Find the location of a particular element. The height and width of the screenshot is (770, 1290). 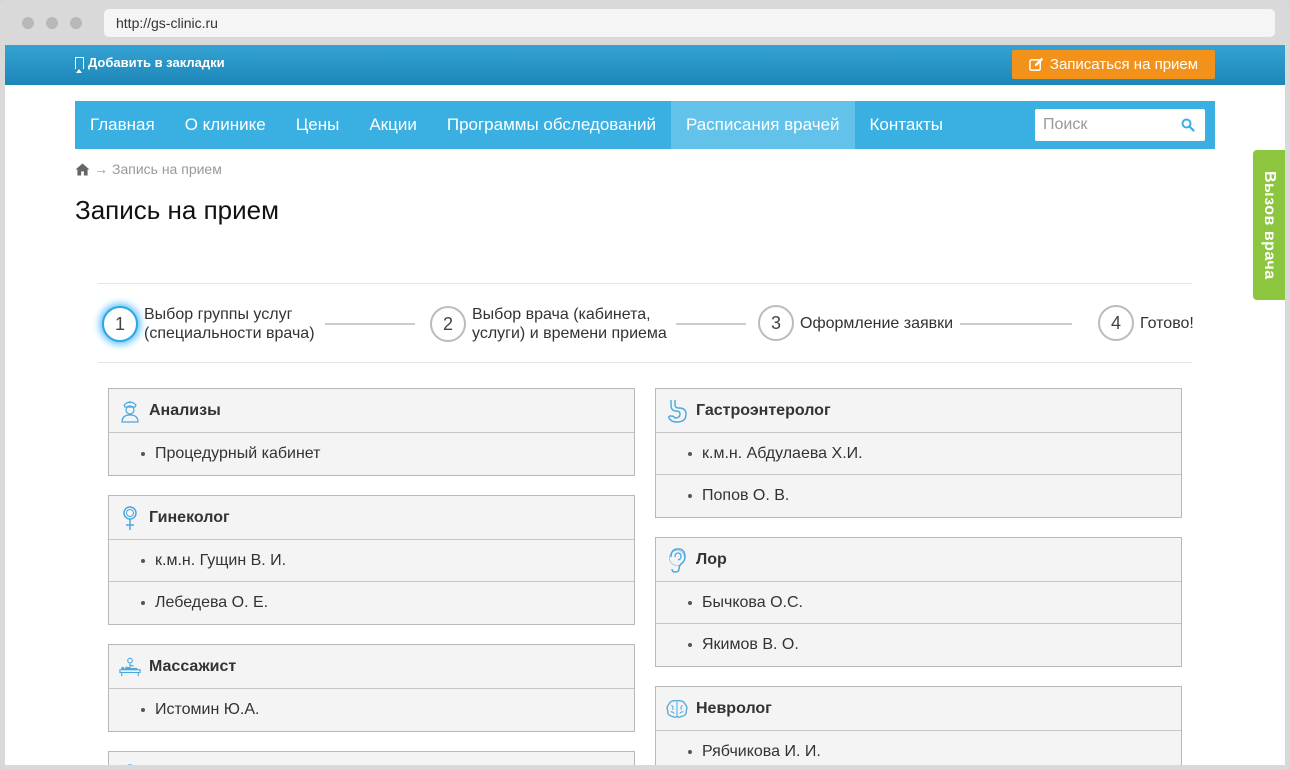

doctor-name: Рябчикова И. И. is located at coordinates (761, 751).